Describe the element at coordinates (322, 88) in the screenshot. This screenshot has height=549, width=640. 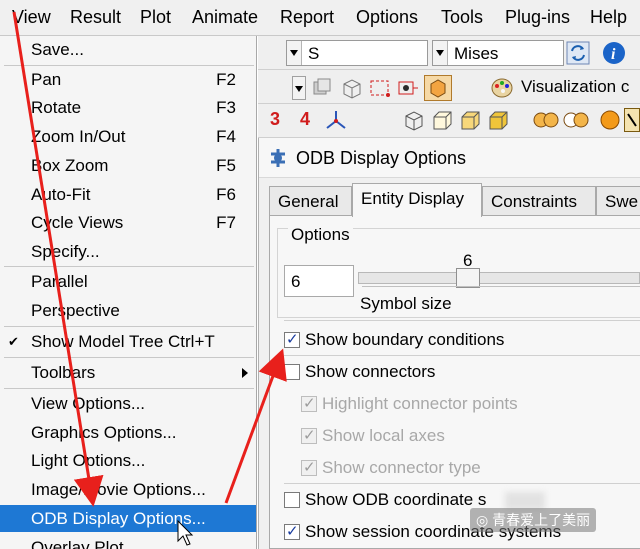
I see `display-group-icon` at that location.